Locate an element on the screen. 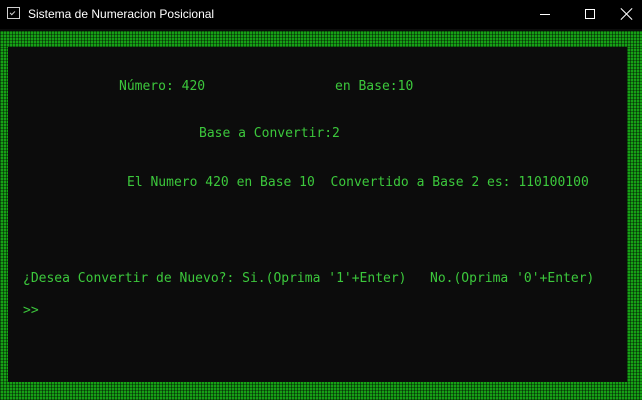 This screenshot has width=642, height=400. minimize-button is located at coordinates (544, 14).